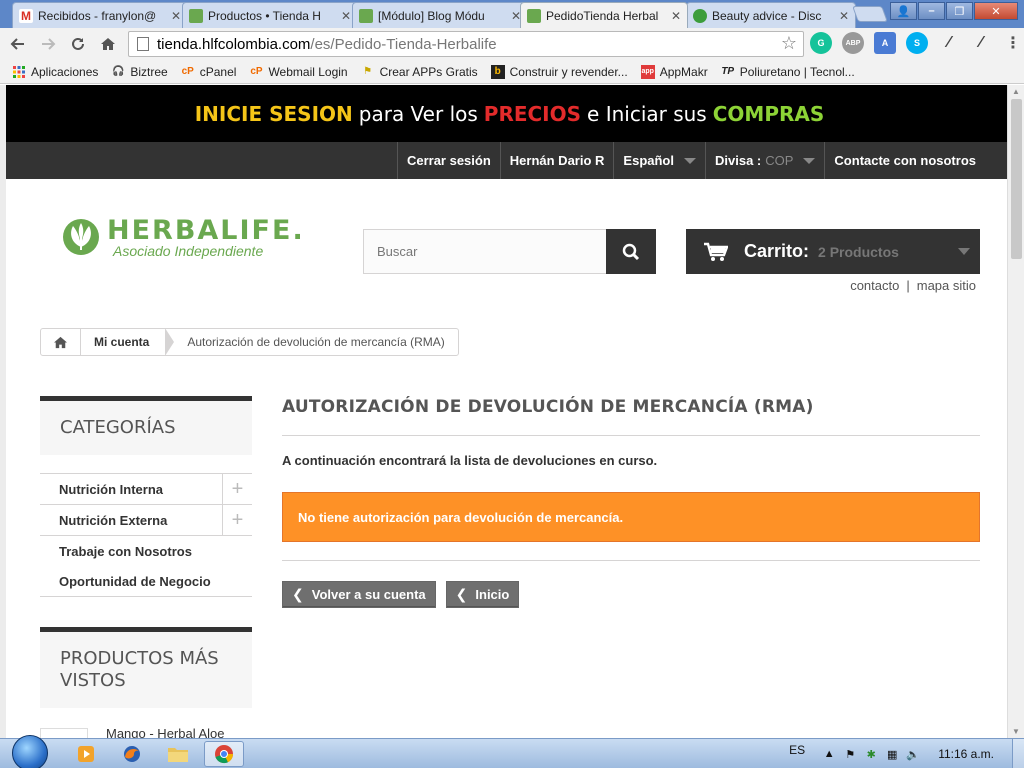 This screenshot has width=1024, height=768. I want to click on page-scrollbar: ▲ ▼, so click(1015, 411).